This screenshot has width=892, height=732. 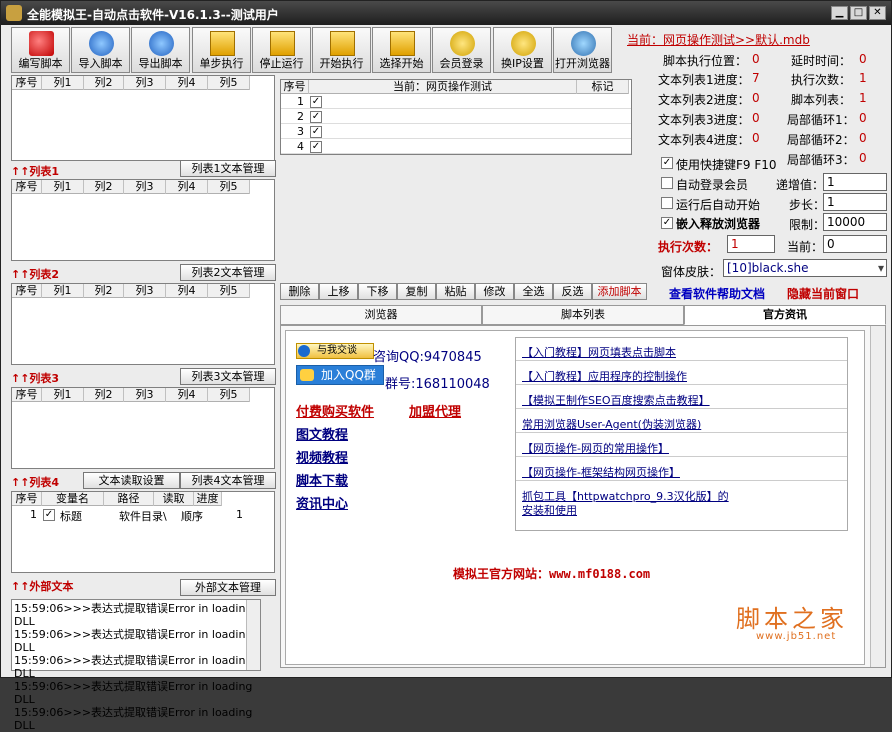 I want to click on step-icon, so click(x=222, y=43).